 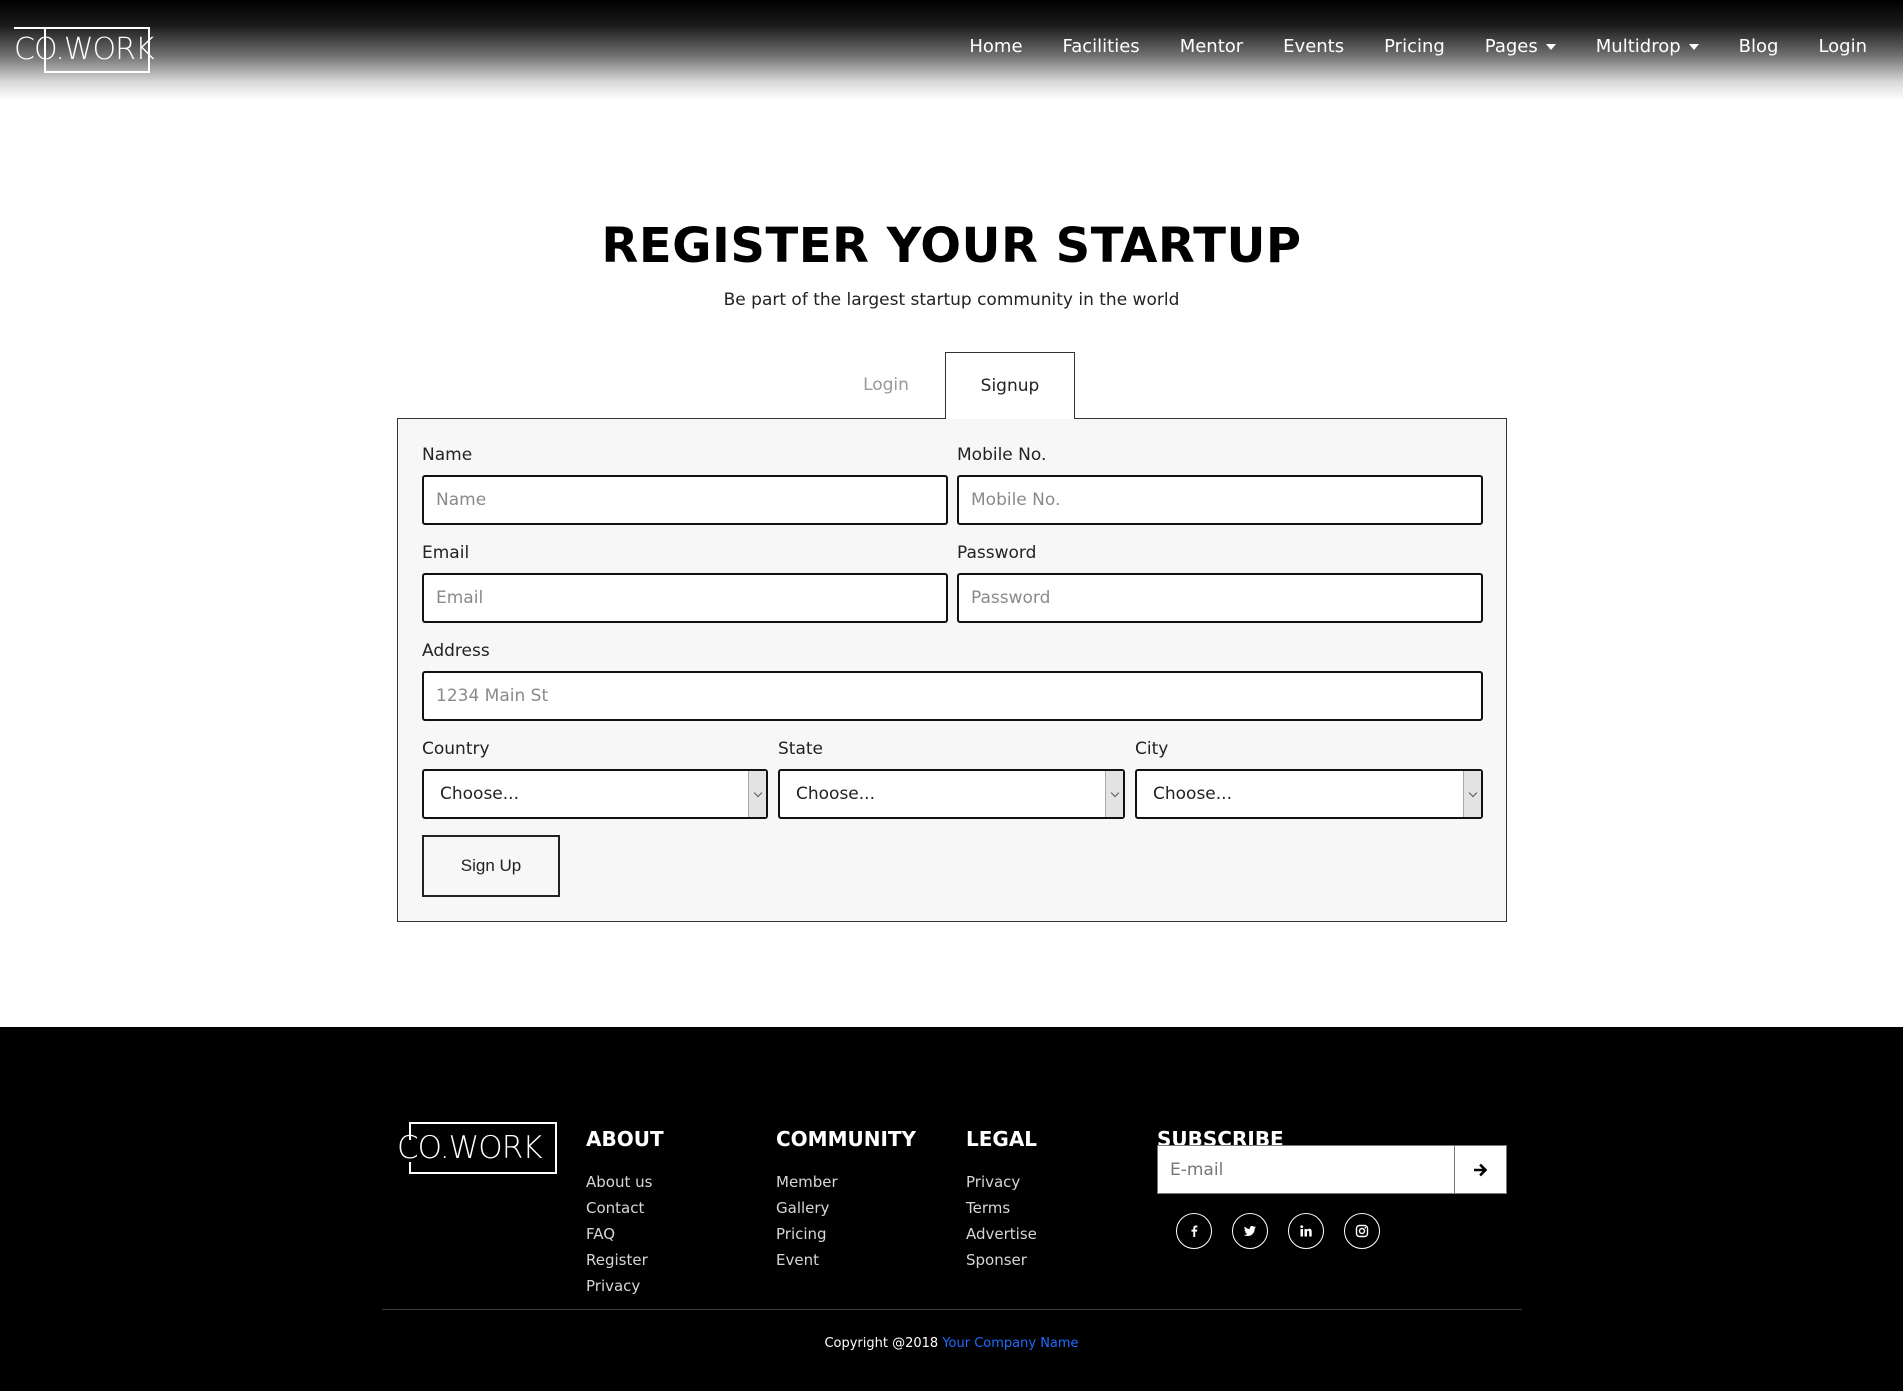 I want to click on city-label: City, so click(x=1152, y=749).